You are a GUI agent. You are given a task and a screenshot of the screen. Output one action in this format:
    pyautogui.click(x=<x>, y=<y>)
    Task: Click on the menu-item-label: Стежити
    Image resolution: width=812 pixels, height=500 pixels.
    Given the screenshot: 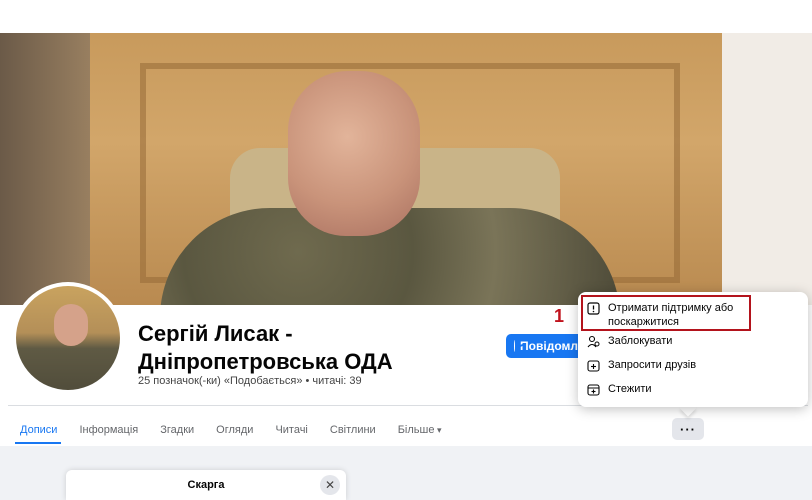 What is the action you would take?
    pyautogui.click(x=630, y=389)
    